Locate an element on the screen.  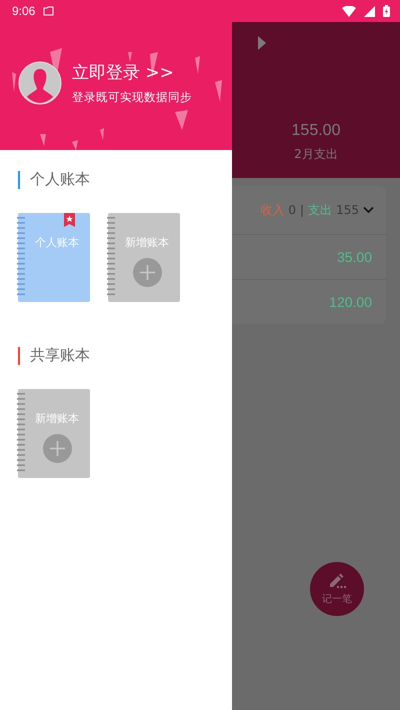
section-title: 共享账本 is located at coordinates (60, 355).